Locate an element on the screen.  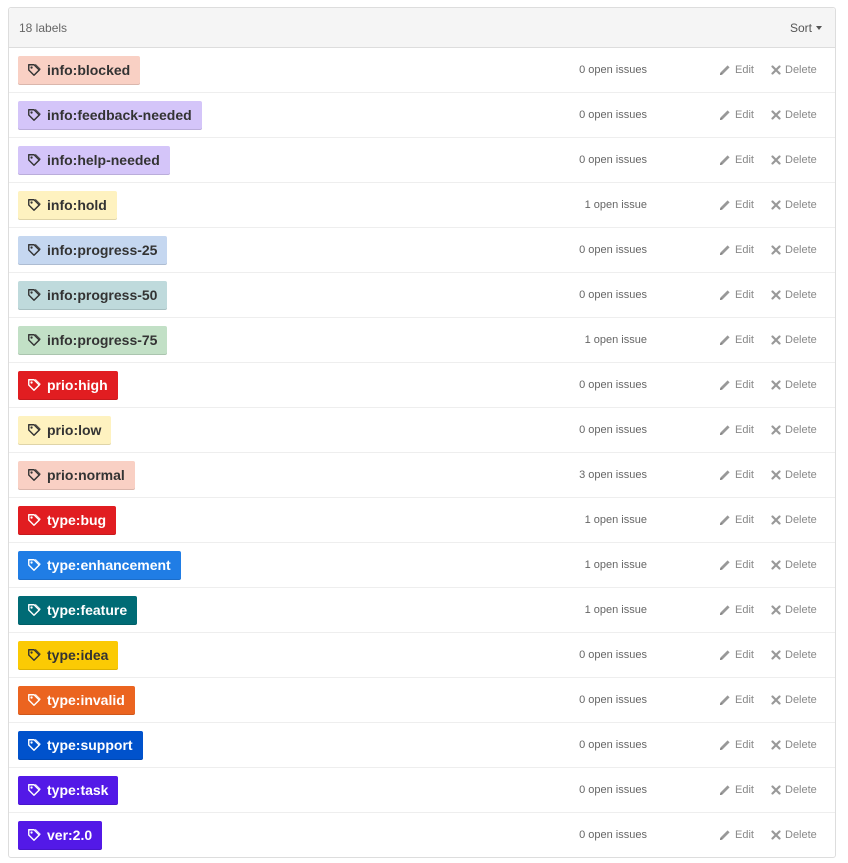
label-name: type:task is located at coordinates (78, 790).